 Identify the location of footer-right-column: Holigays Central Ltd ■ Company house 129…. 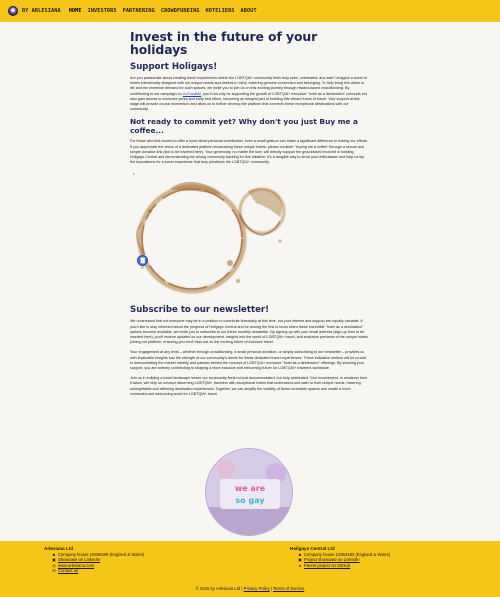
(340, 557).